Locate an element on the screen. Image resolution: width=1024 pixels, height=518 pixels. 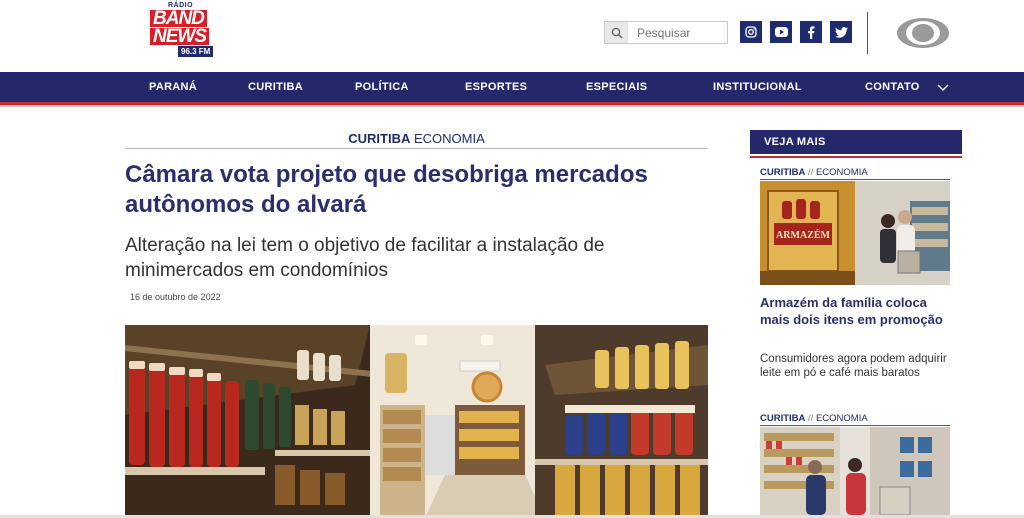
facebook-icon is located at coordinates (811, 32).